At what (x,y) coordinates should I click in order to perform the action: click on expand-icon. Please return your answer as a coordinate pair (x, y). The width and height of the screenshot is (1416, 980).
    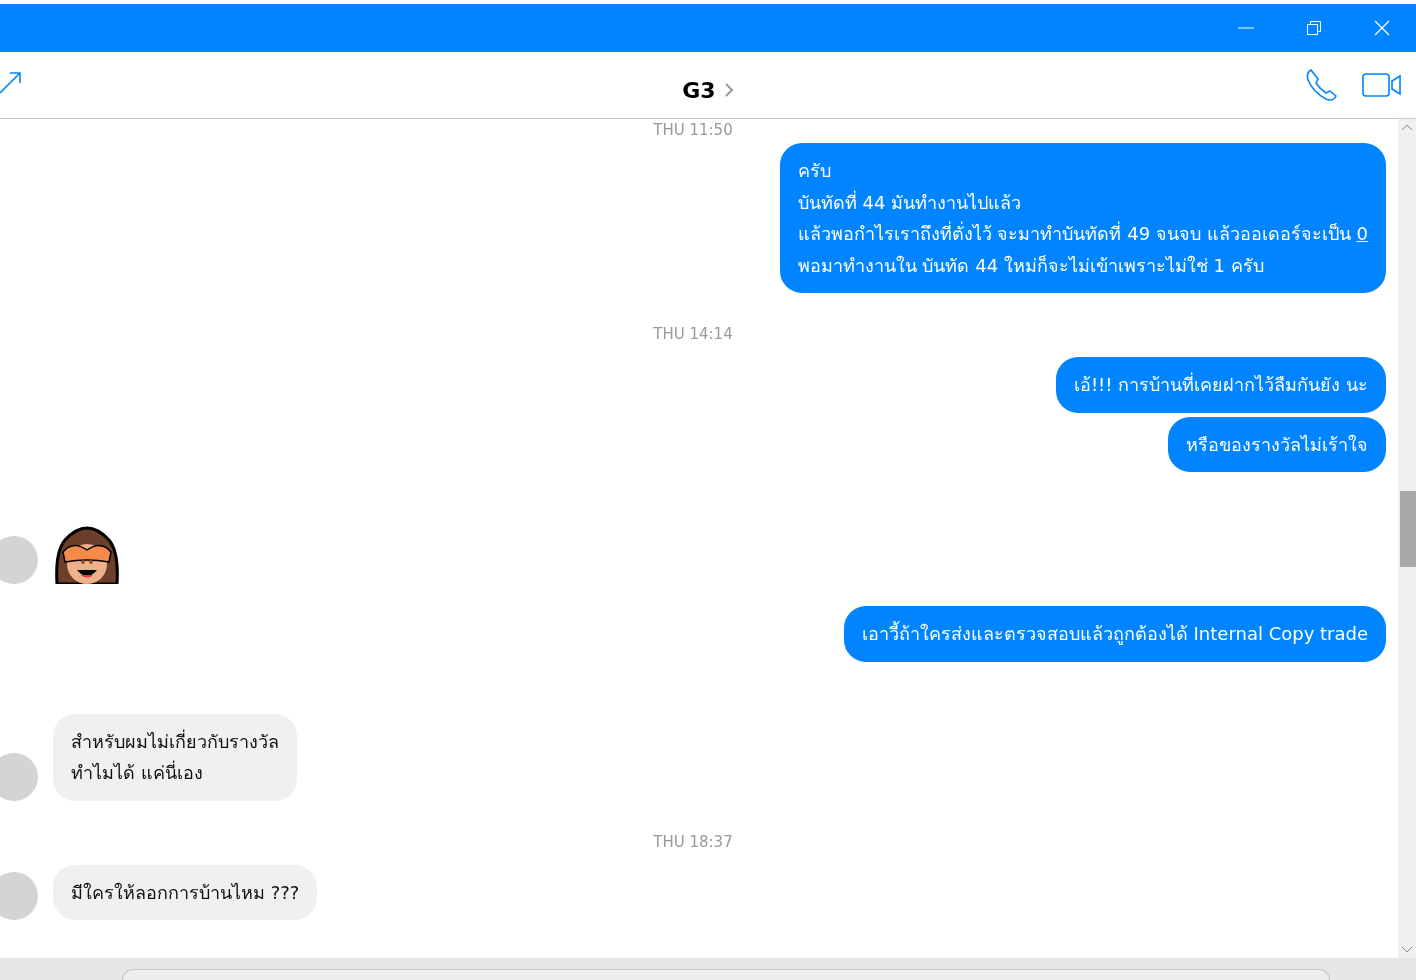
    Looking at the image, I should click on (11, 82).